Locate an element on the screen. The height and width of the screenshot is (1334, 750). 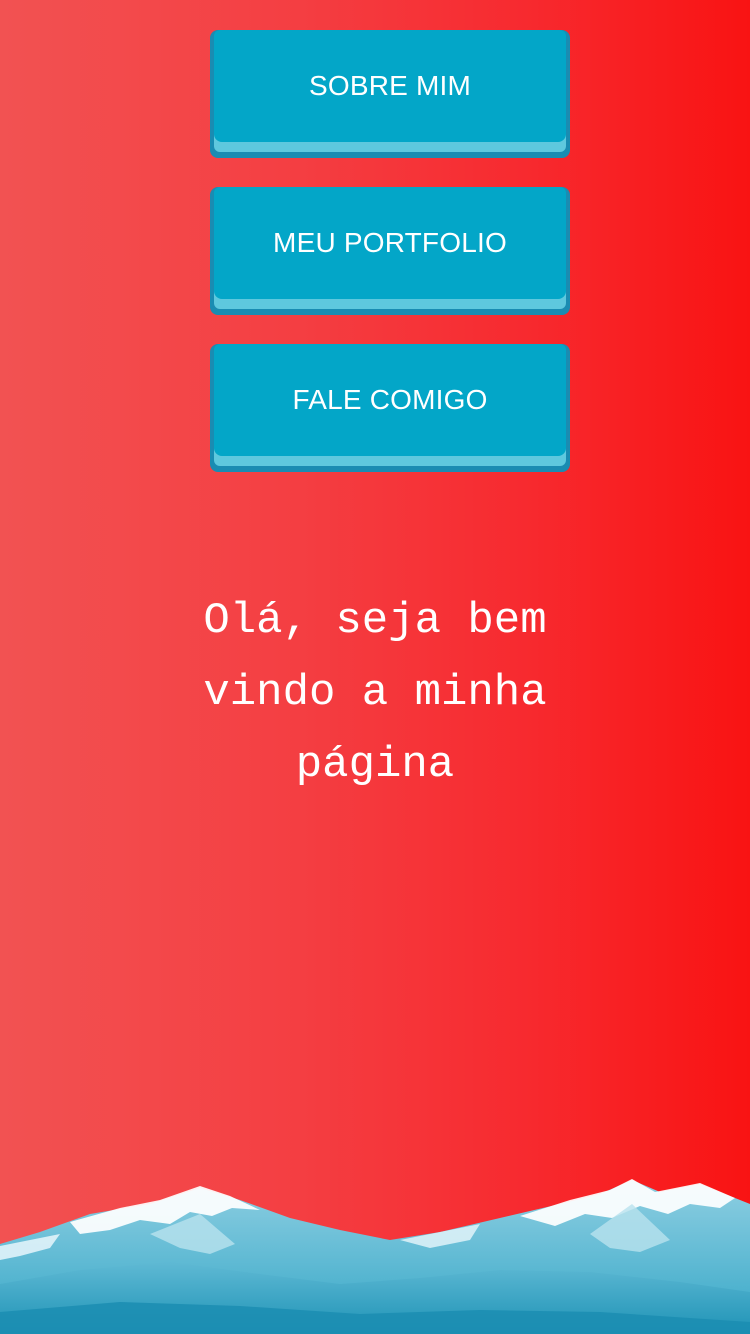
meu-portfolio-label: MEU PORTFOLIO is located at coordinates (390, 243).